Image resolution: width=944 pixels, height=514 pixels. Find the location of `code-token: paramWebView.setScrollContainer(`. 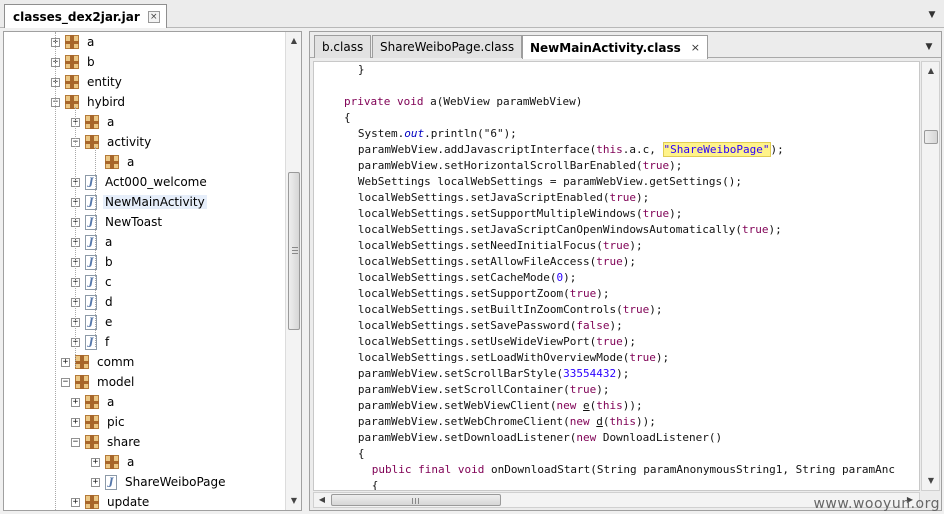

code-token: paramWebView.setScrollContainer( is located at coordinates (463, 389).